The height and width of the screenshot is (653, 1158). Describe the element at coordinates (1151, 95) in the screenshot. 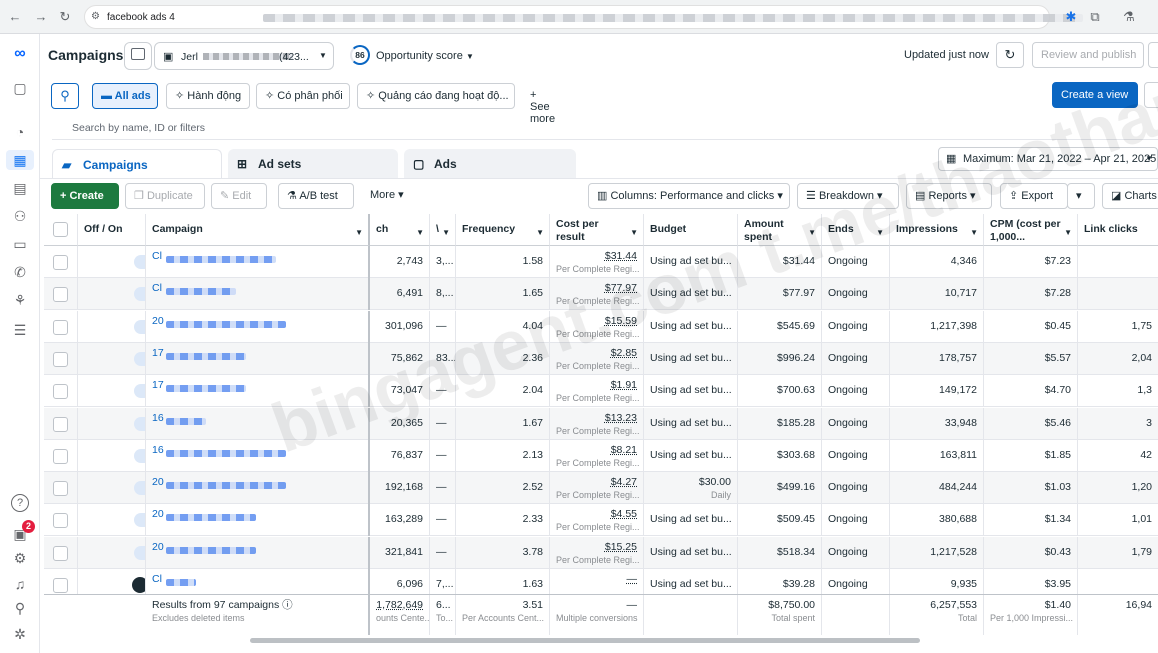

I see `filter-settings-button` at that location.